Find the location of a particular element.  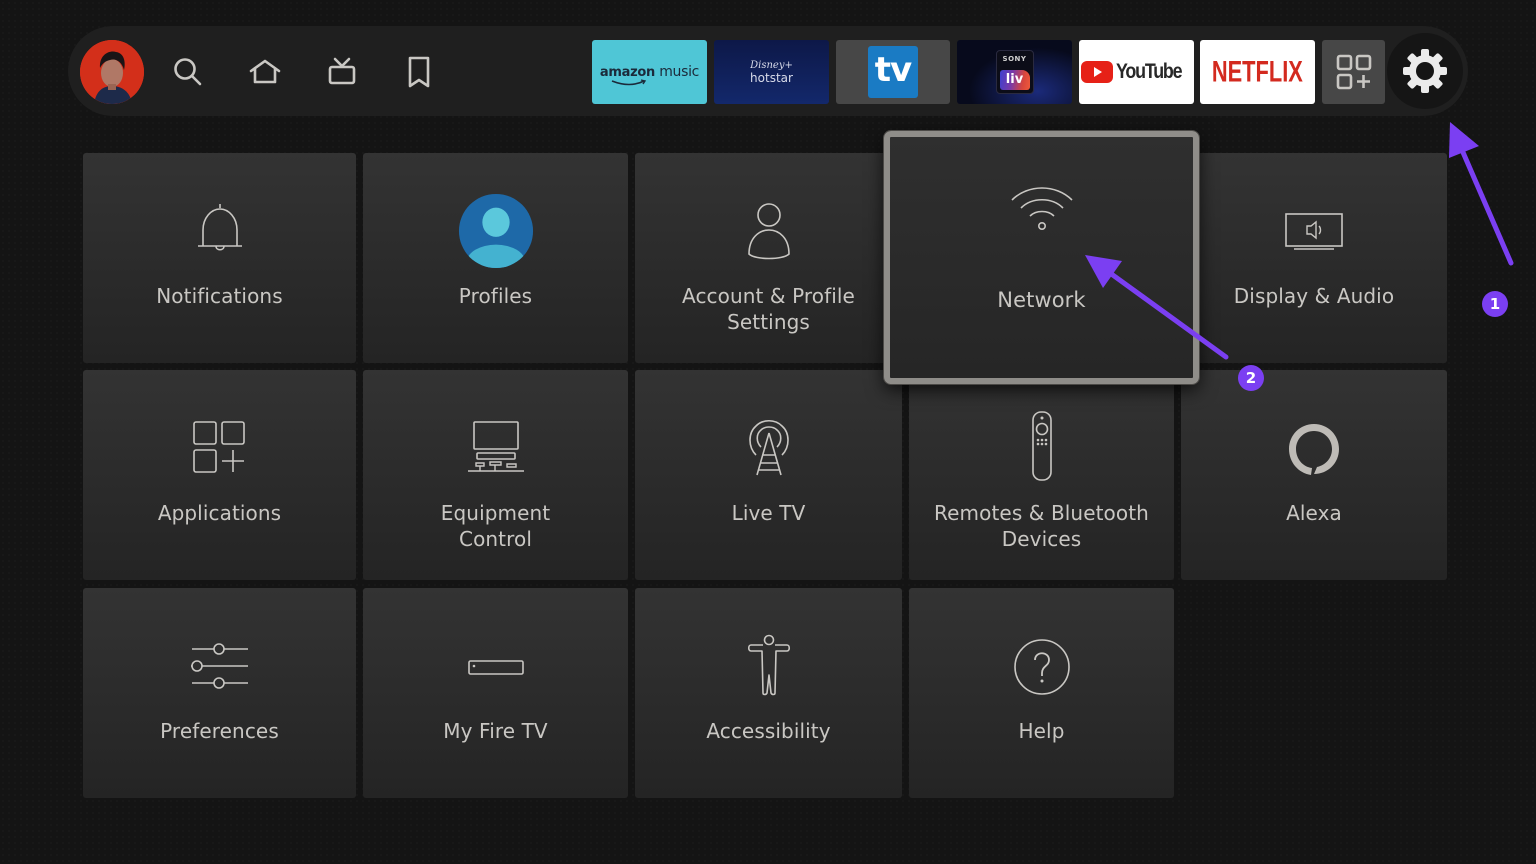

search-button is located at coordinates (188, 72).